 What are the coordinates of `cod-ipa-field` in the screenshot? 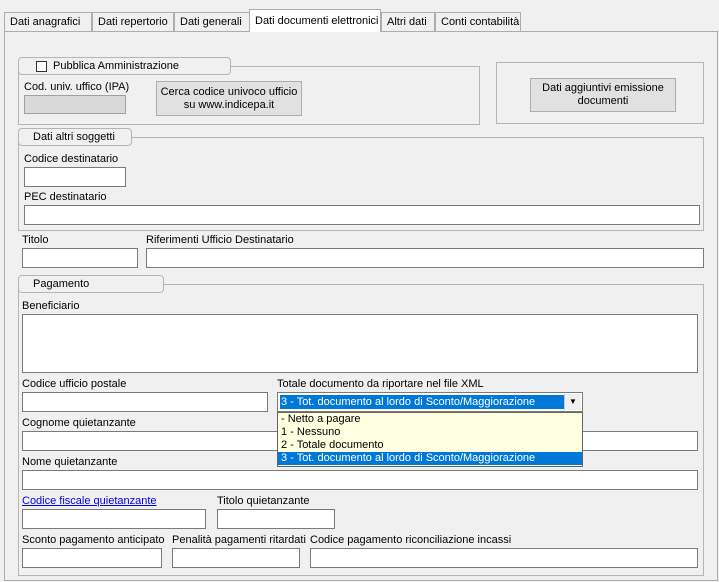 It's located at (75, 104).